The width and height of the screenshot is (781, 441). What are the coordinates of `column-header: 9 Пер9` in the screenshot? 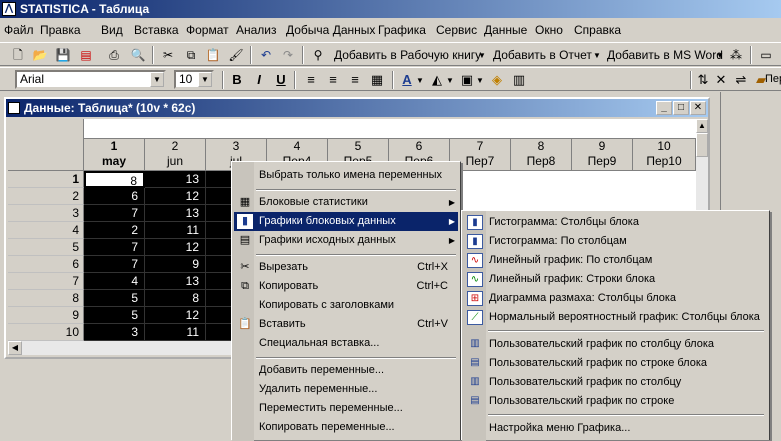 It's located at (602, 155).